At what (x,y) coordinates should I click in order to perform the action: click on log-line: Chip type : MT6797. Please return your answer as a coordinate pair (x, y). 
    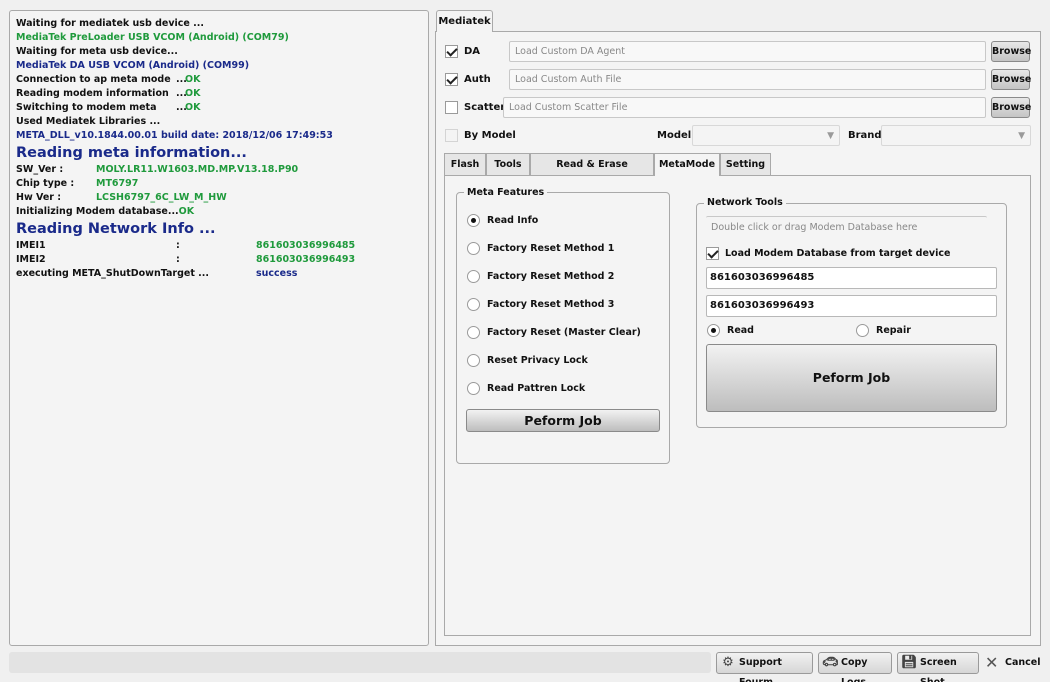
    Looking at the image, I should click on (219, 184).